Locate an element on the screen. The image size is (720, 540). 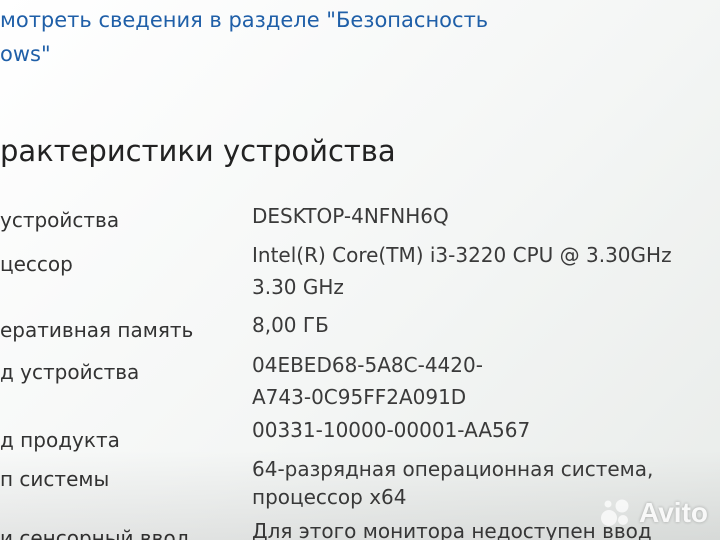
avito-logo-icon is located at coordinates (615, 512).